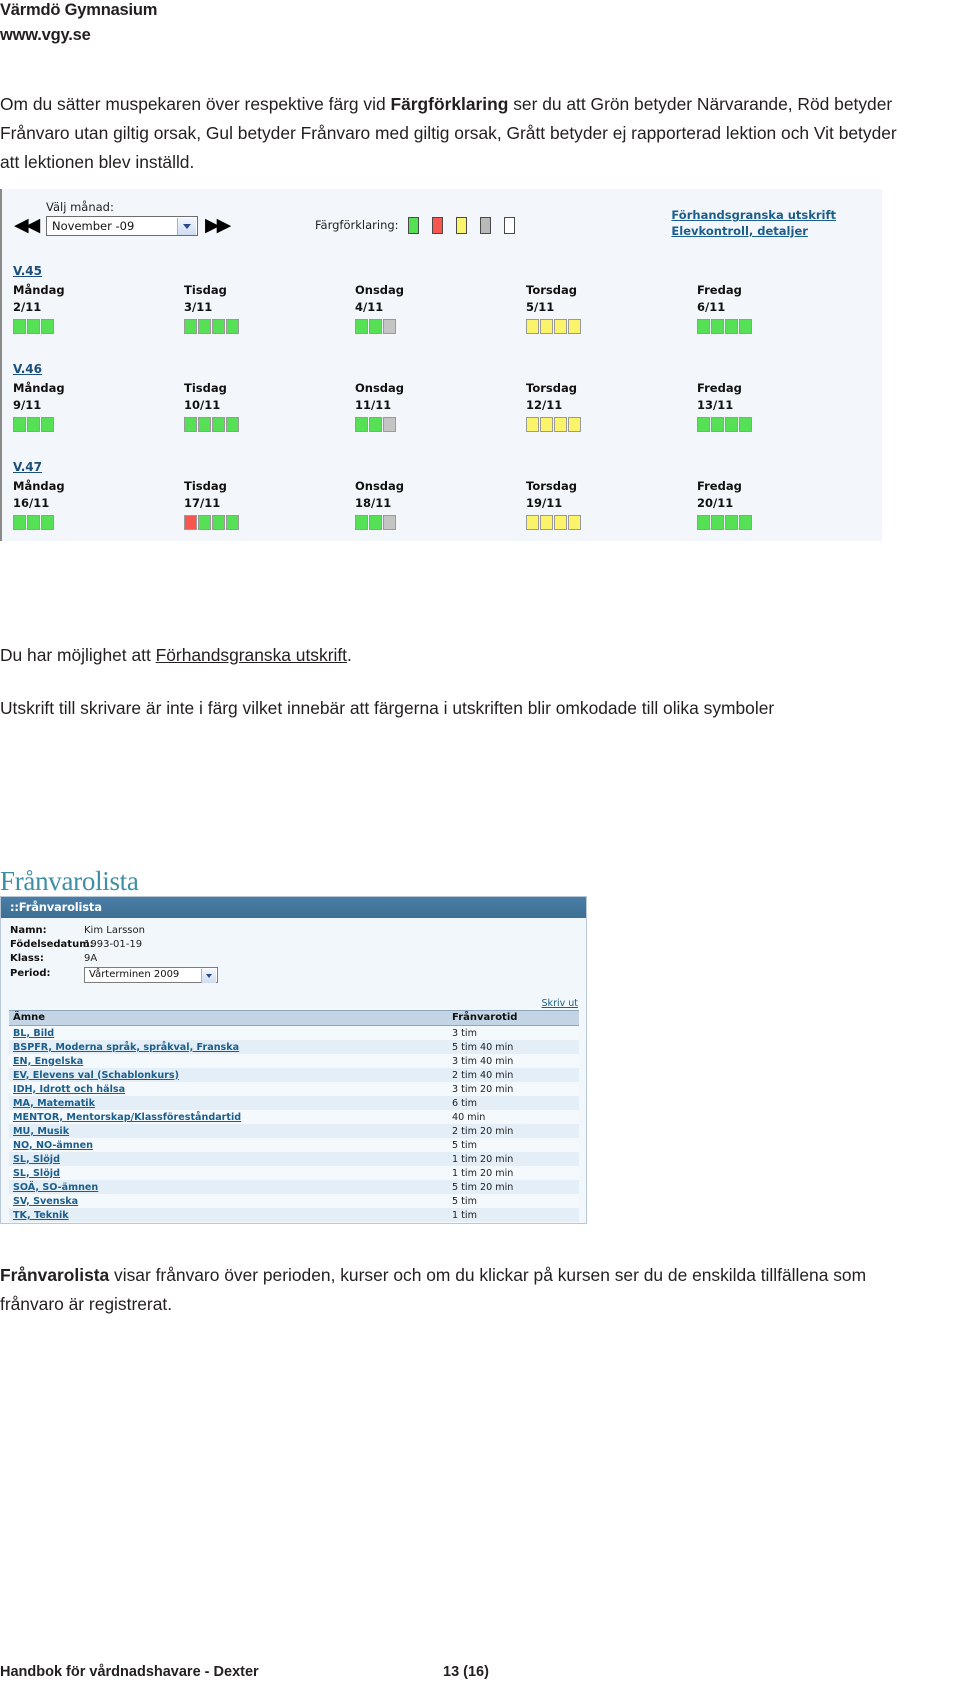 Image resolution: width=960 pixels, height=1706 pixels. What do you see at coordinates (413, 225) in the screenshot?
I see `legend-swatch-green` at bounding box center [413, 225].